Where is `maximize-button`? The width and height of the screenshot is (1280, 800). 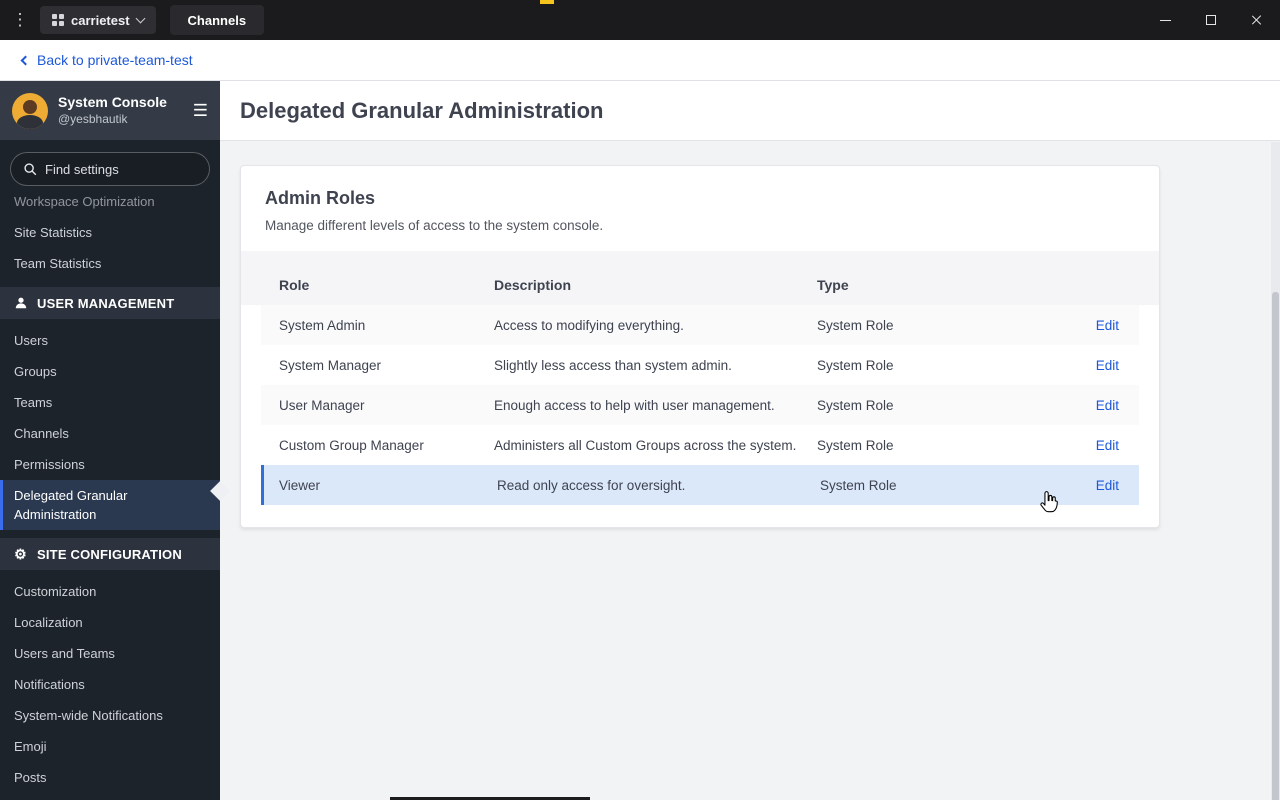 maximize-button is located at coordinates (1211, 20).